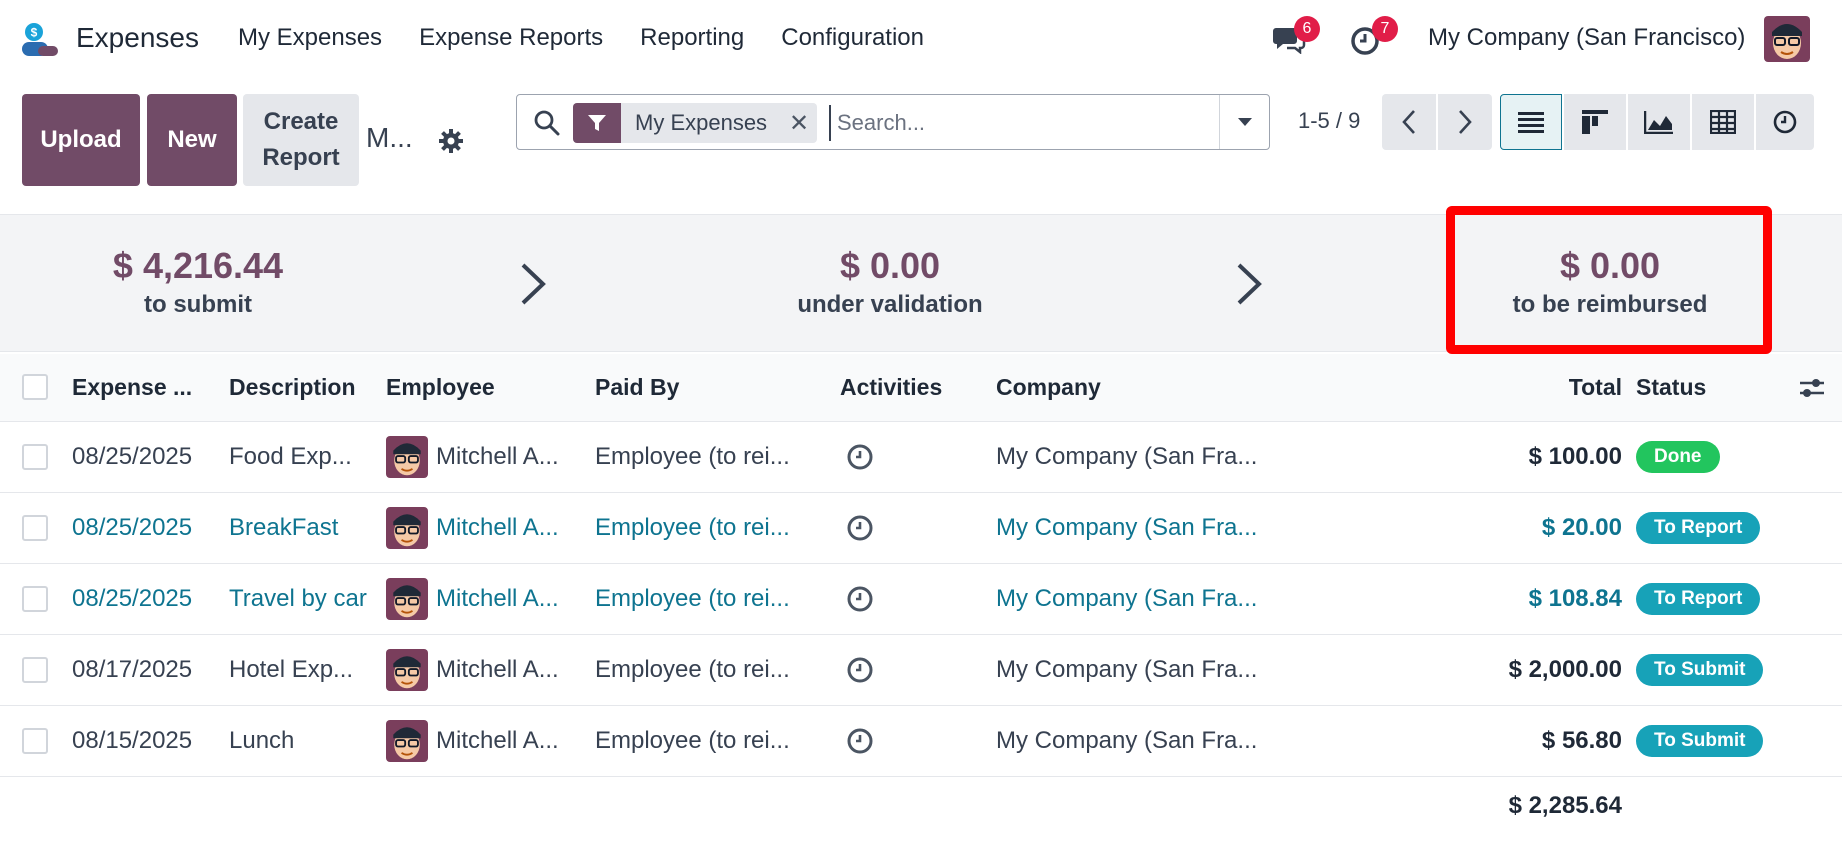 The height and width of the screenshot is (866, 1842). I want to click on company-switcher: My Company (San Francisco), so click(1586, 38).